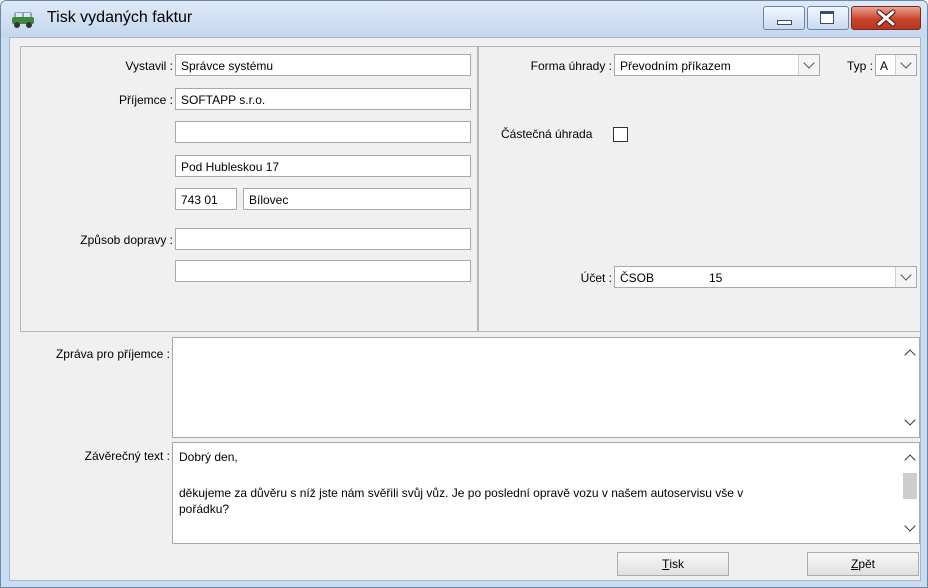  Describe the element at coordinates (854, 564) in the screenshot. I see `back-button-mnemonic: Z` at that location.